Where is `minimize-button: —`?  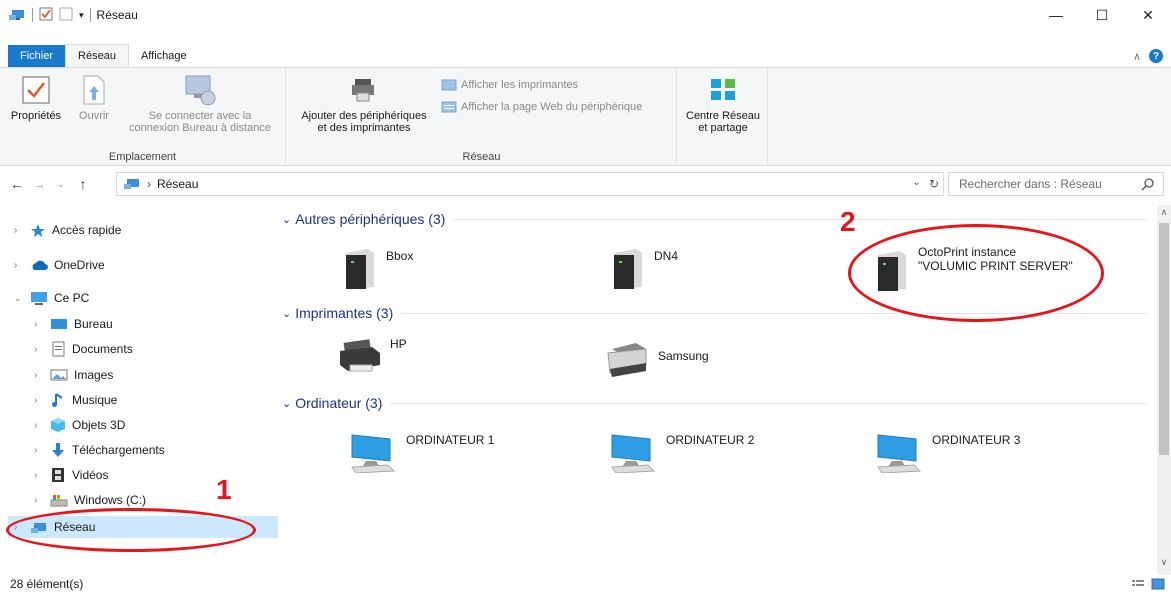
minimize-button: — is located at coordinates (1056, 15).